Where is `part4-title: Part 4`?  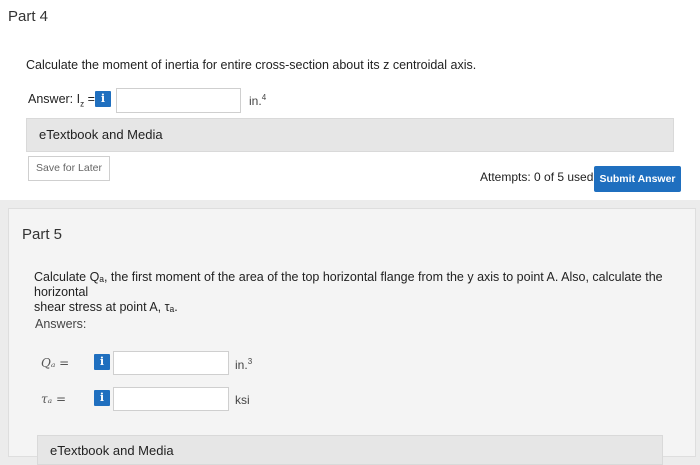
part4-title: Part 4 is located at coordinates (28, 16).